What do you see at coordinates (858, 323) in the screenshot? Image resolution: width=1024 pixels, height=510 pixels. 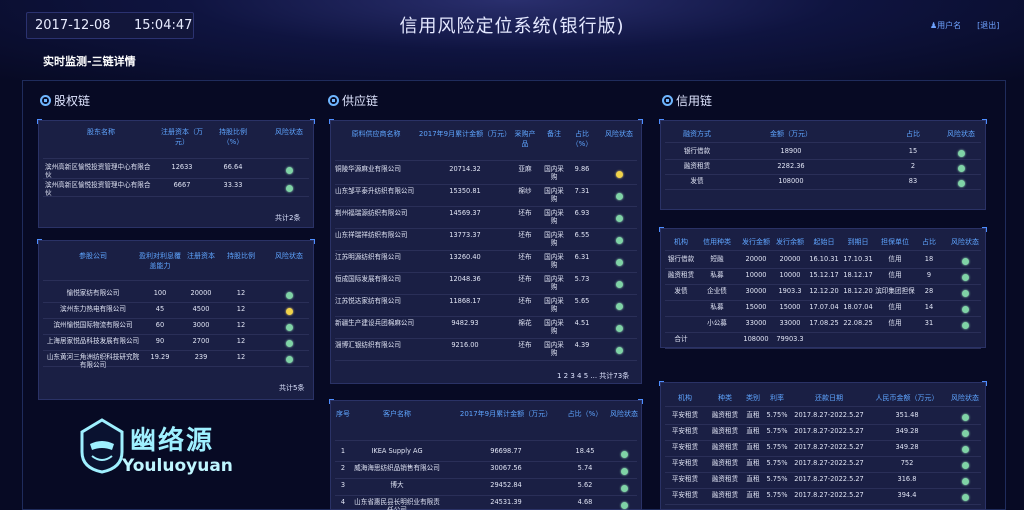 I see `table-cell: 22.08.25` at bounding box center [858, 323].